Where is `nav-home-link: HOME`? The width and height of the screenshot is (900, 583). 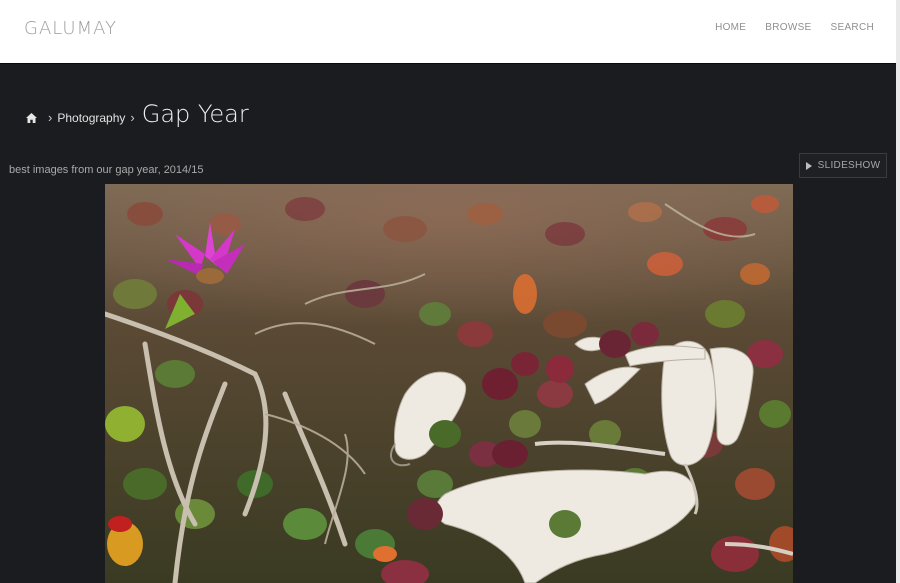
nav-home-link: HOME is located at coordinates (730, 27).